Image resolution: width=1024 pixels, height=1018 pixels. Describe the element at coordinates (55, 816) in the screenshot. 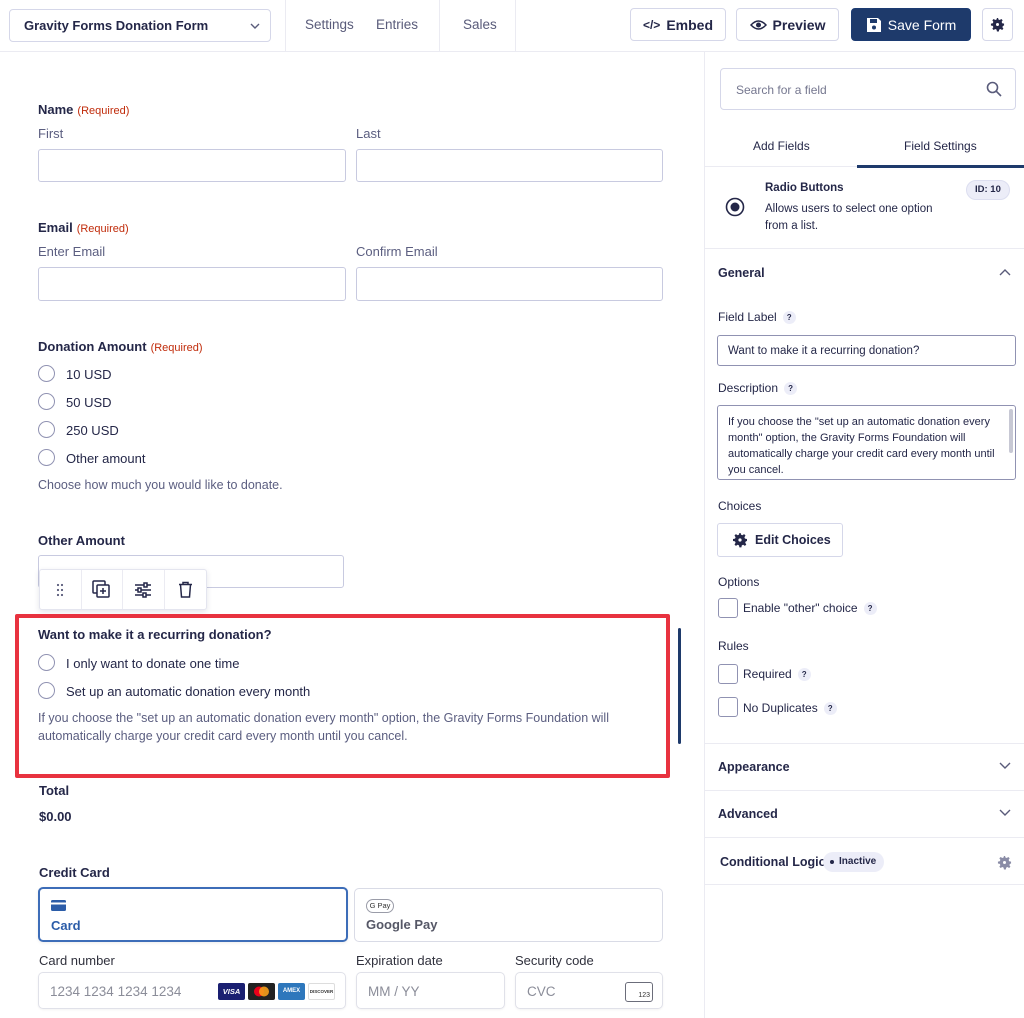

I see `total-value: $0.00` at that location.